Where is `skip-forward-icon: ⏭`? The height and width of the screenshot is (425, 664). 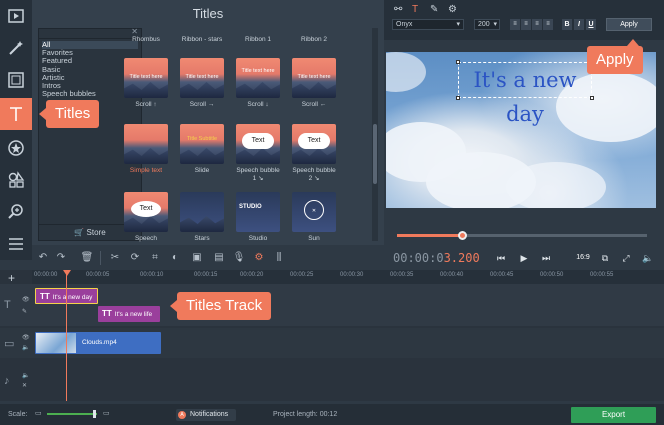 skip-forward-icon: ⏭ is located at coordinates (546, 258).